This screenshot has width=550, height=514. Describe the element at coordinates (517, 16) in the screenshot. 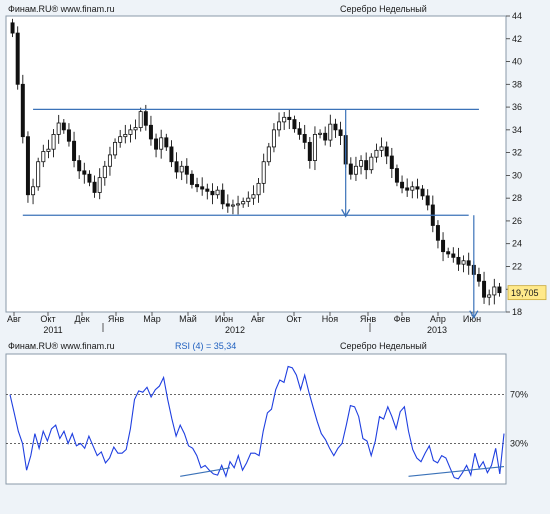

I see `y-tick-label: 44` at that location.